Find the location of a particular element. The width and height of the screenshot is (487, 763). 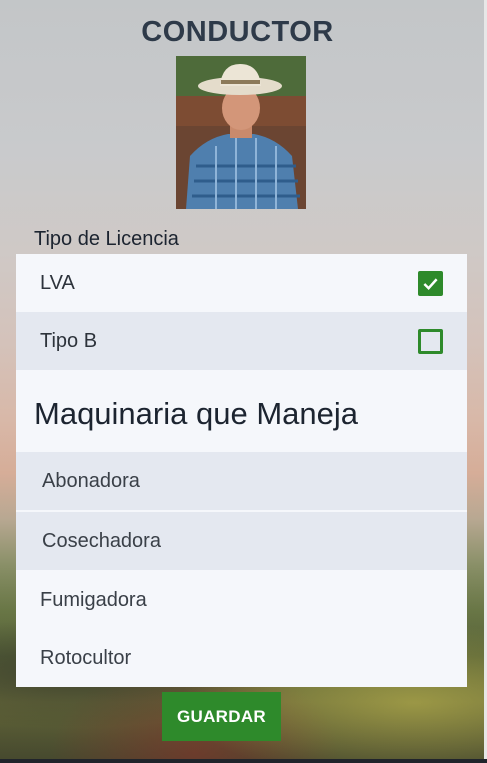

driver-portrait-image is located at coordinates (241, 132).